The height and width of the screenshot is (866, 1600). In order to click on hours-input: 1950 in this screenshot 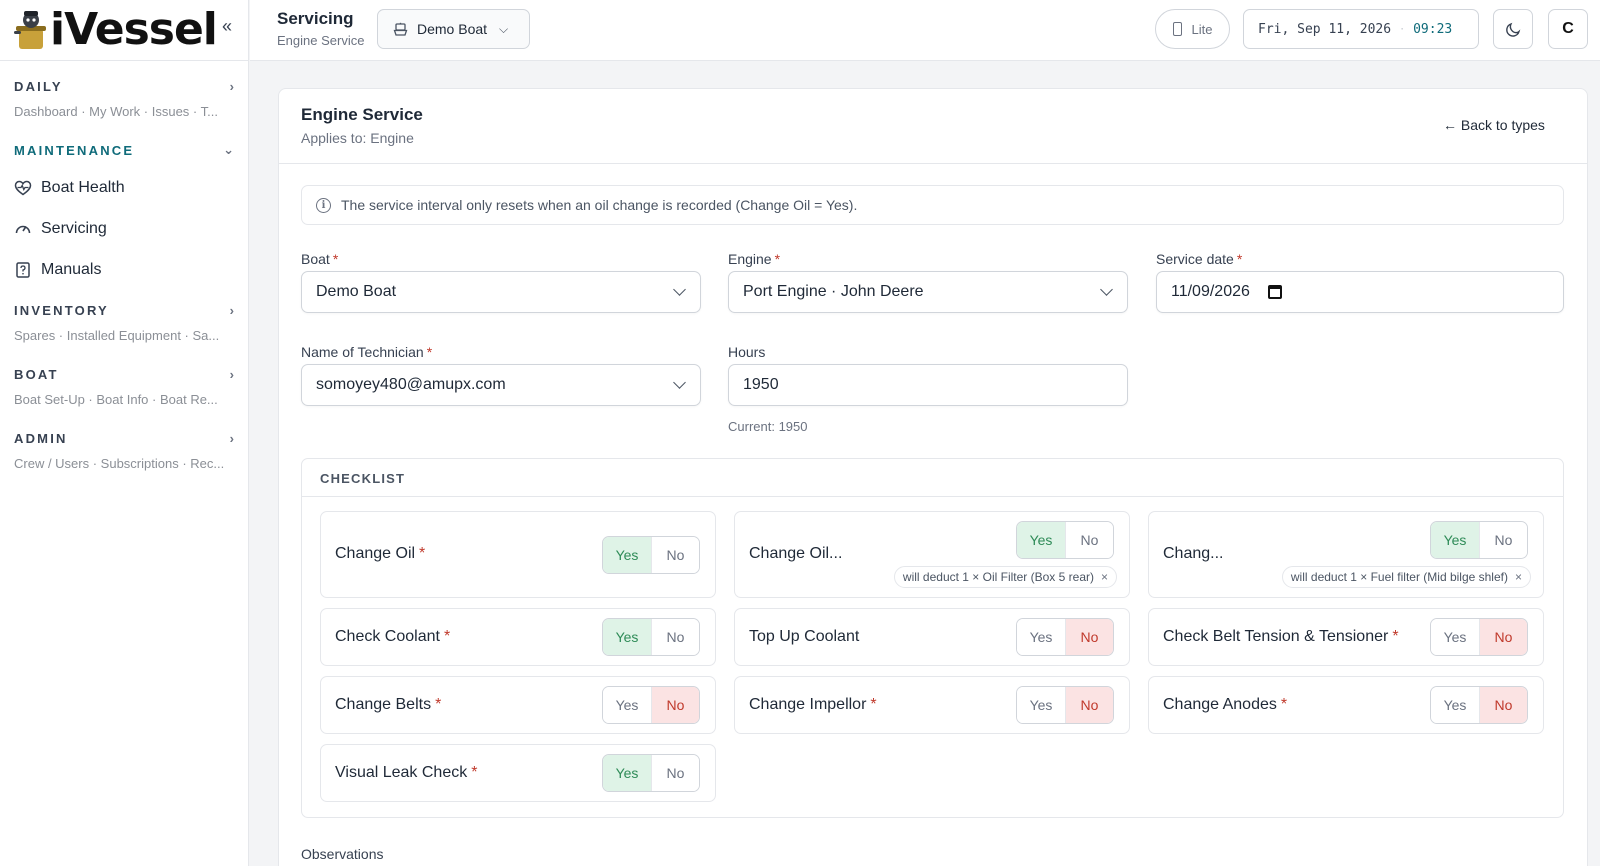, I will do `click(928, 385)`.